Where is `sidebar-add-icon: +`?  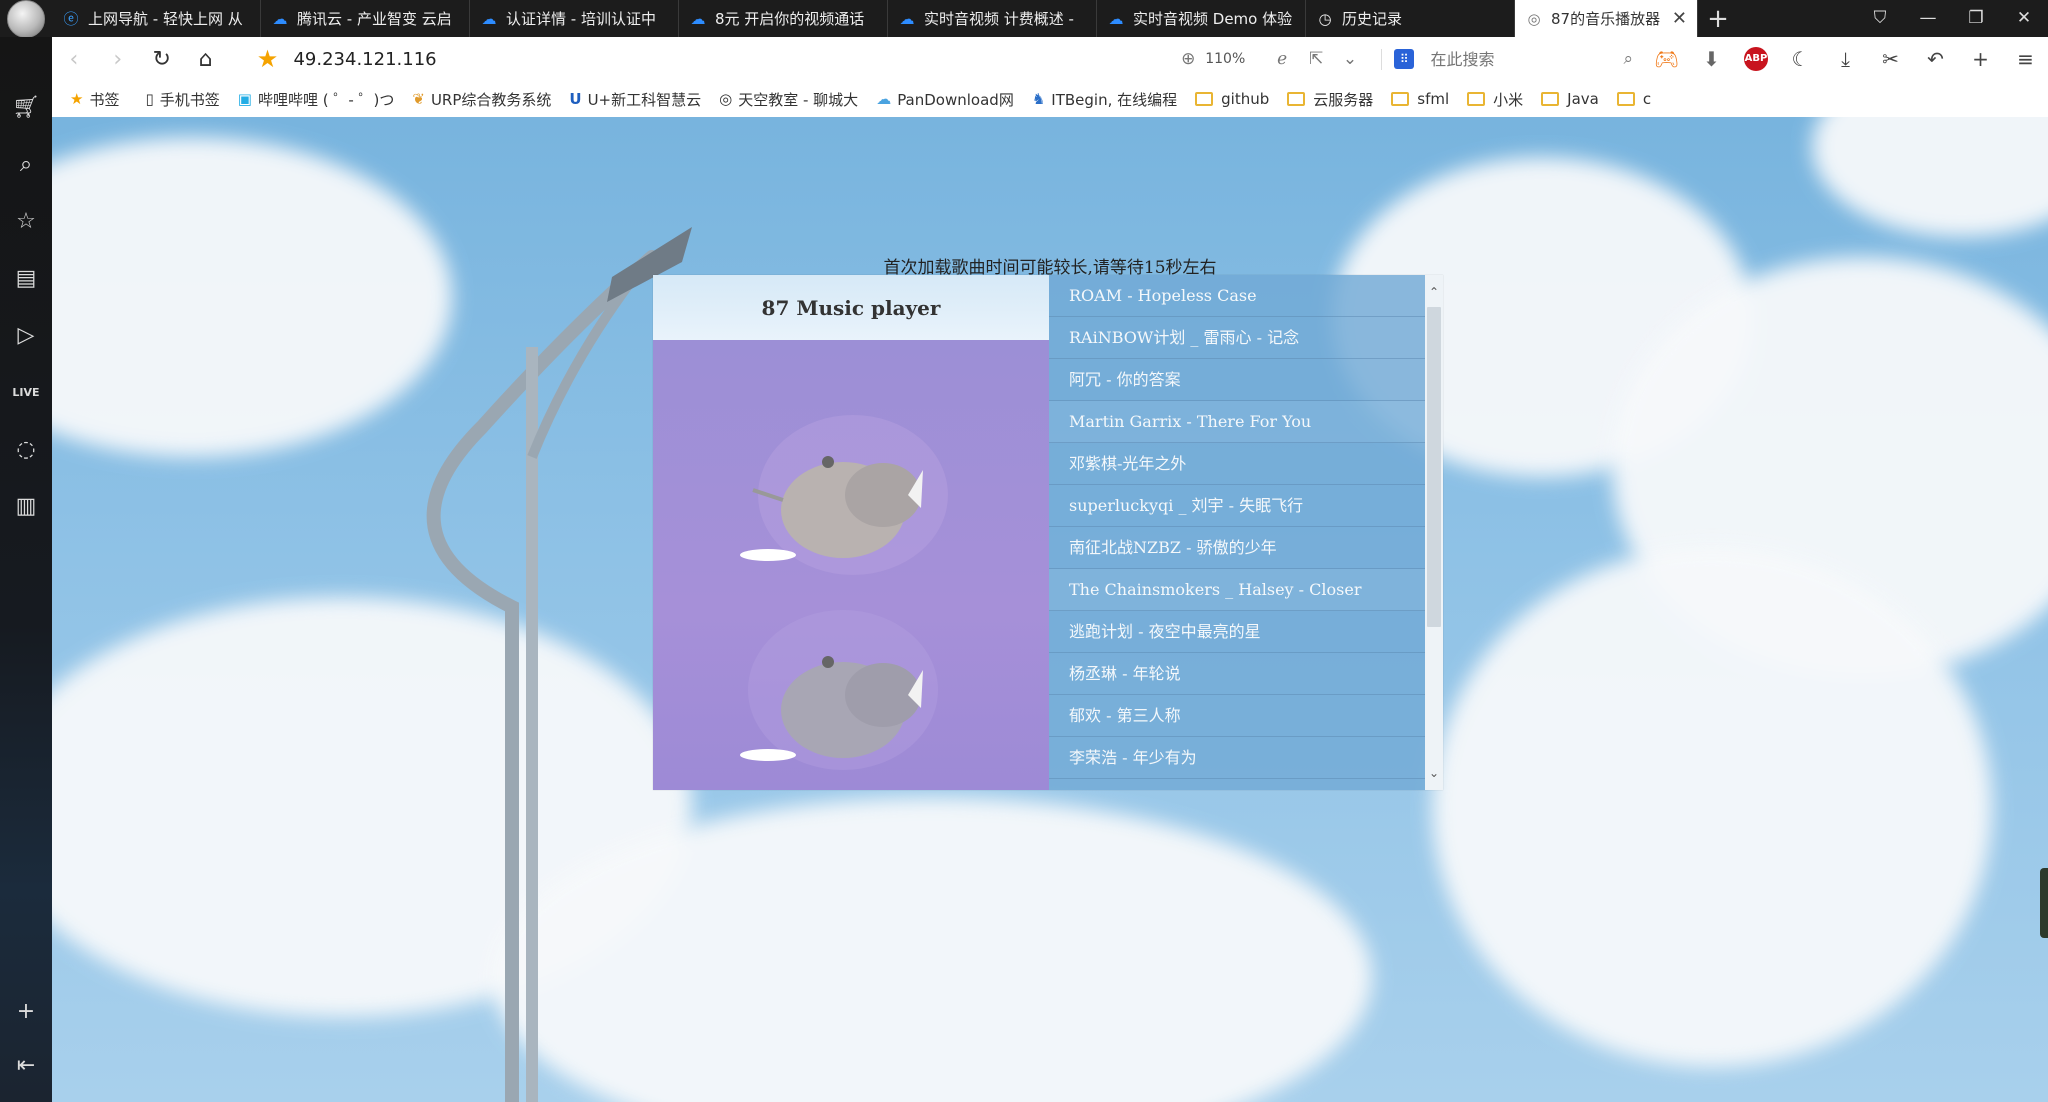 sidebar-add-icon: + is located at coordinates (26, 1011).